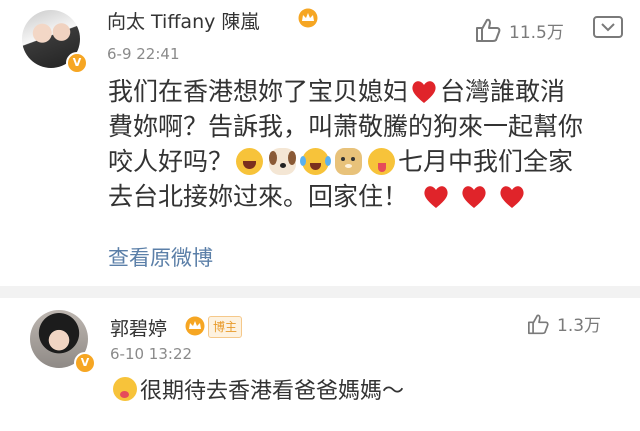 This screenshot has width=640, height=431. What do you see at coordinates (346, 126) in the screenshot?
I see `text-line: 費妳啊？告訴我，叫萧敬騰的狗來一起幫你` at bounding box center [346, 126].